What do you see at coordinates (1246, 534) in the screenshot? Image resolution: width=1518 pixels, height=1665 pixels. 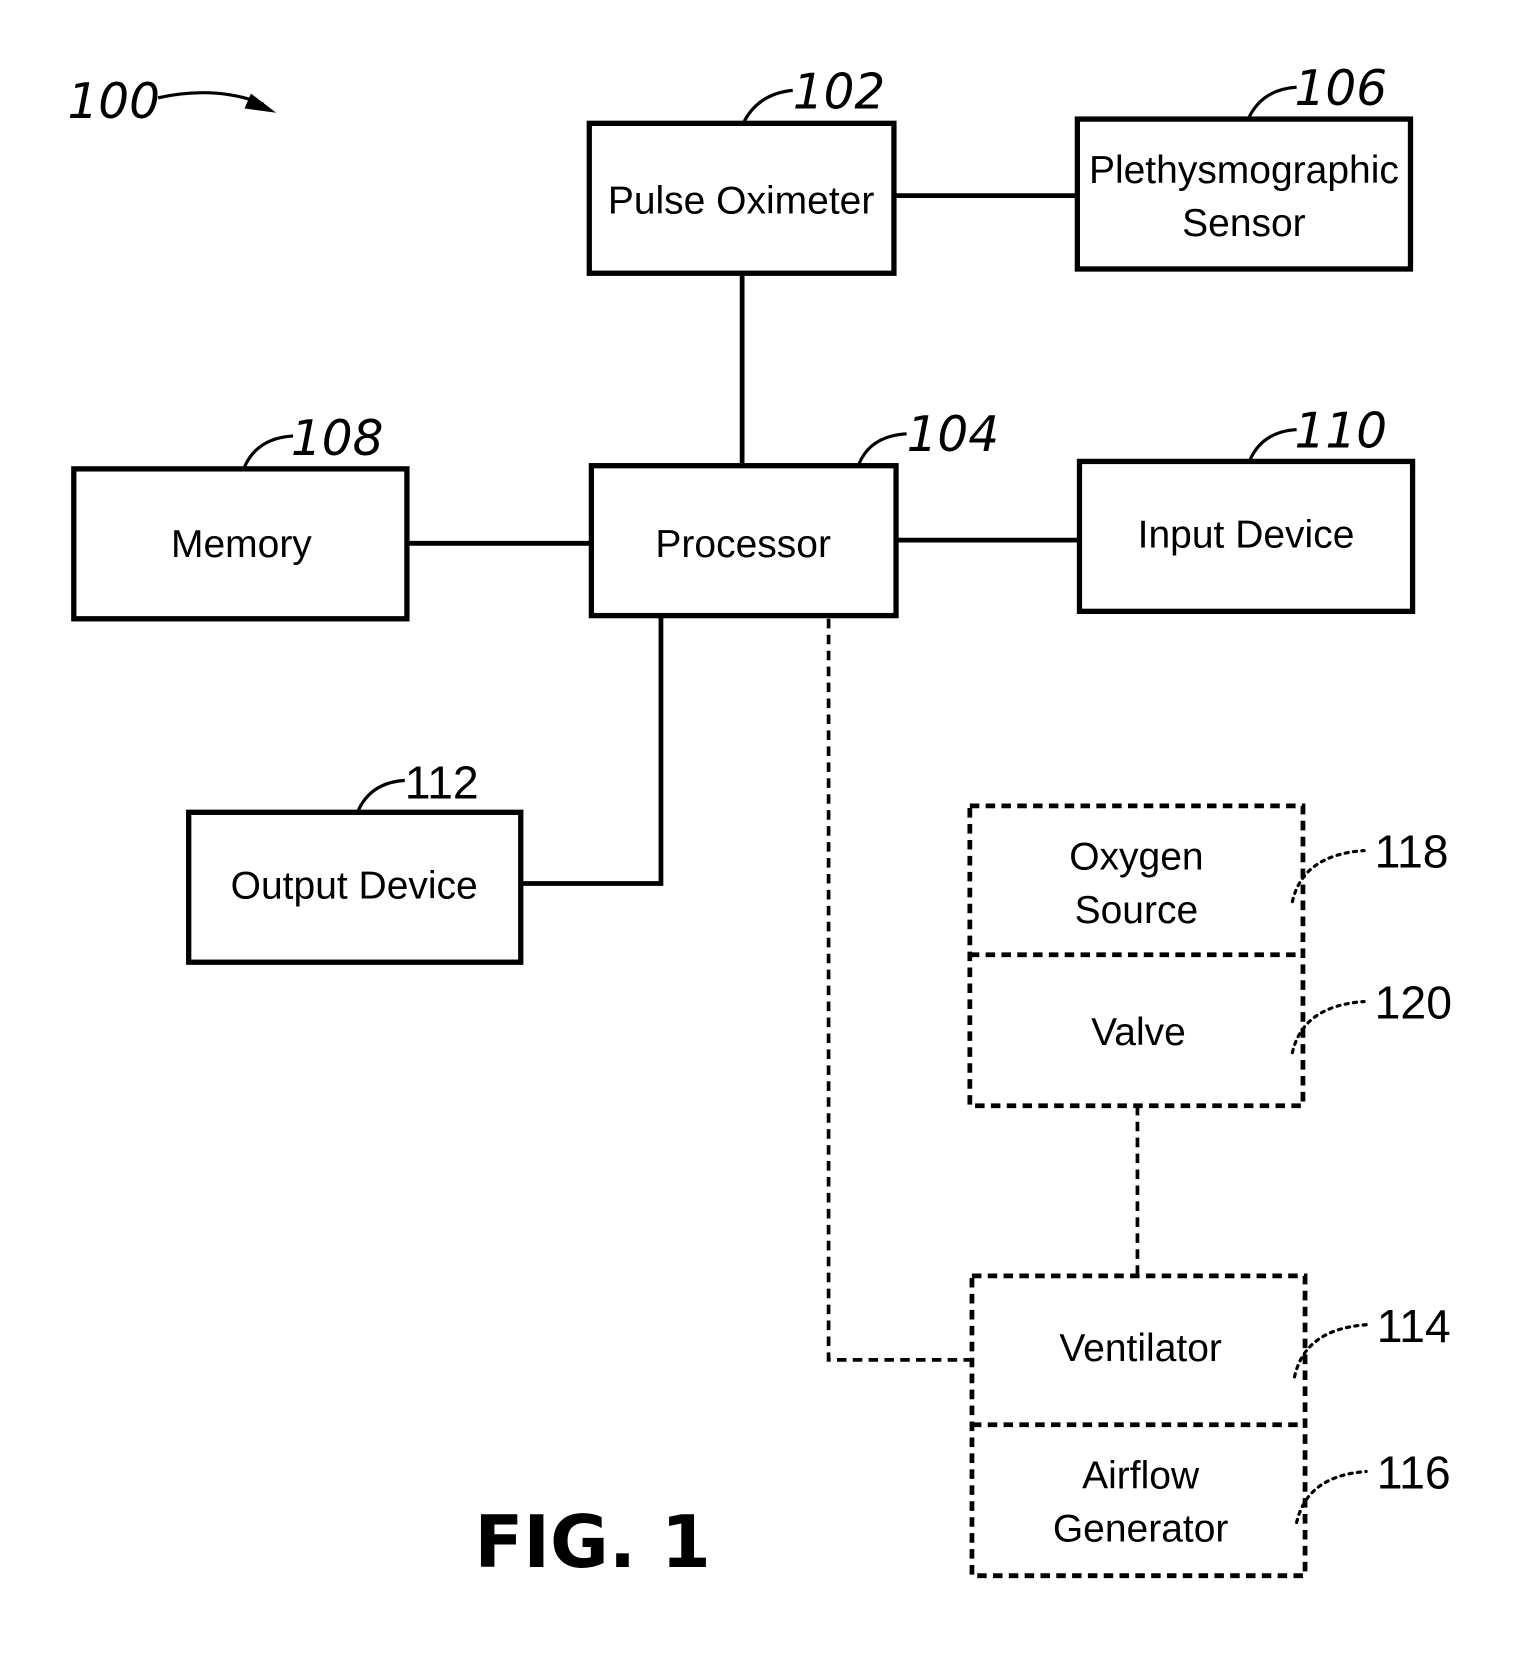 I see `input-device-label: Input Device` at bounding box center [1246, 534].